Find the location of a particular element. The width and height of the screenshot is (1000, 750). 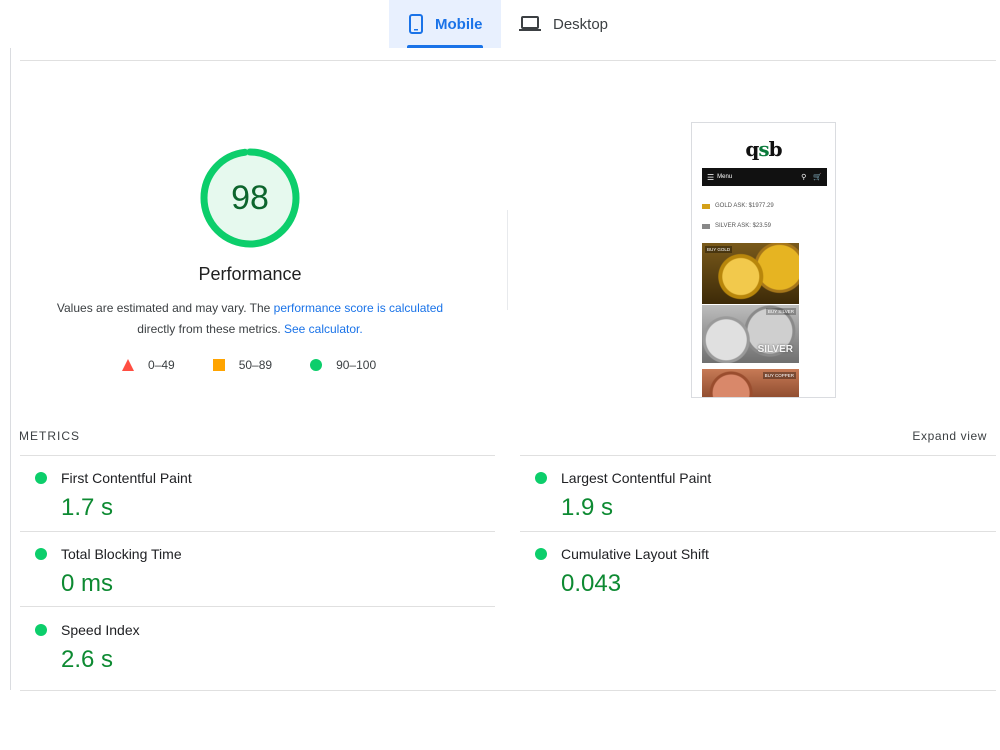

device-tabs: Mobile Desktop is located at coordinates (507, 24).